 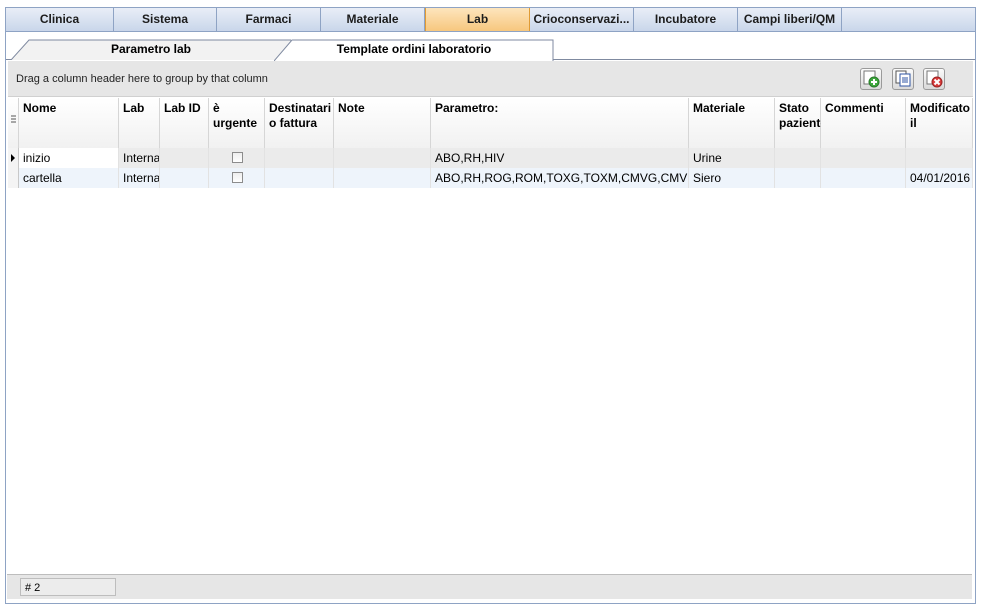 I want to click on cell-parametro: ABO,RH,HIV, so click(x=560, y=158).